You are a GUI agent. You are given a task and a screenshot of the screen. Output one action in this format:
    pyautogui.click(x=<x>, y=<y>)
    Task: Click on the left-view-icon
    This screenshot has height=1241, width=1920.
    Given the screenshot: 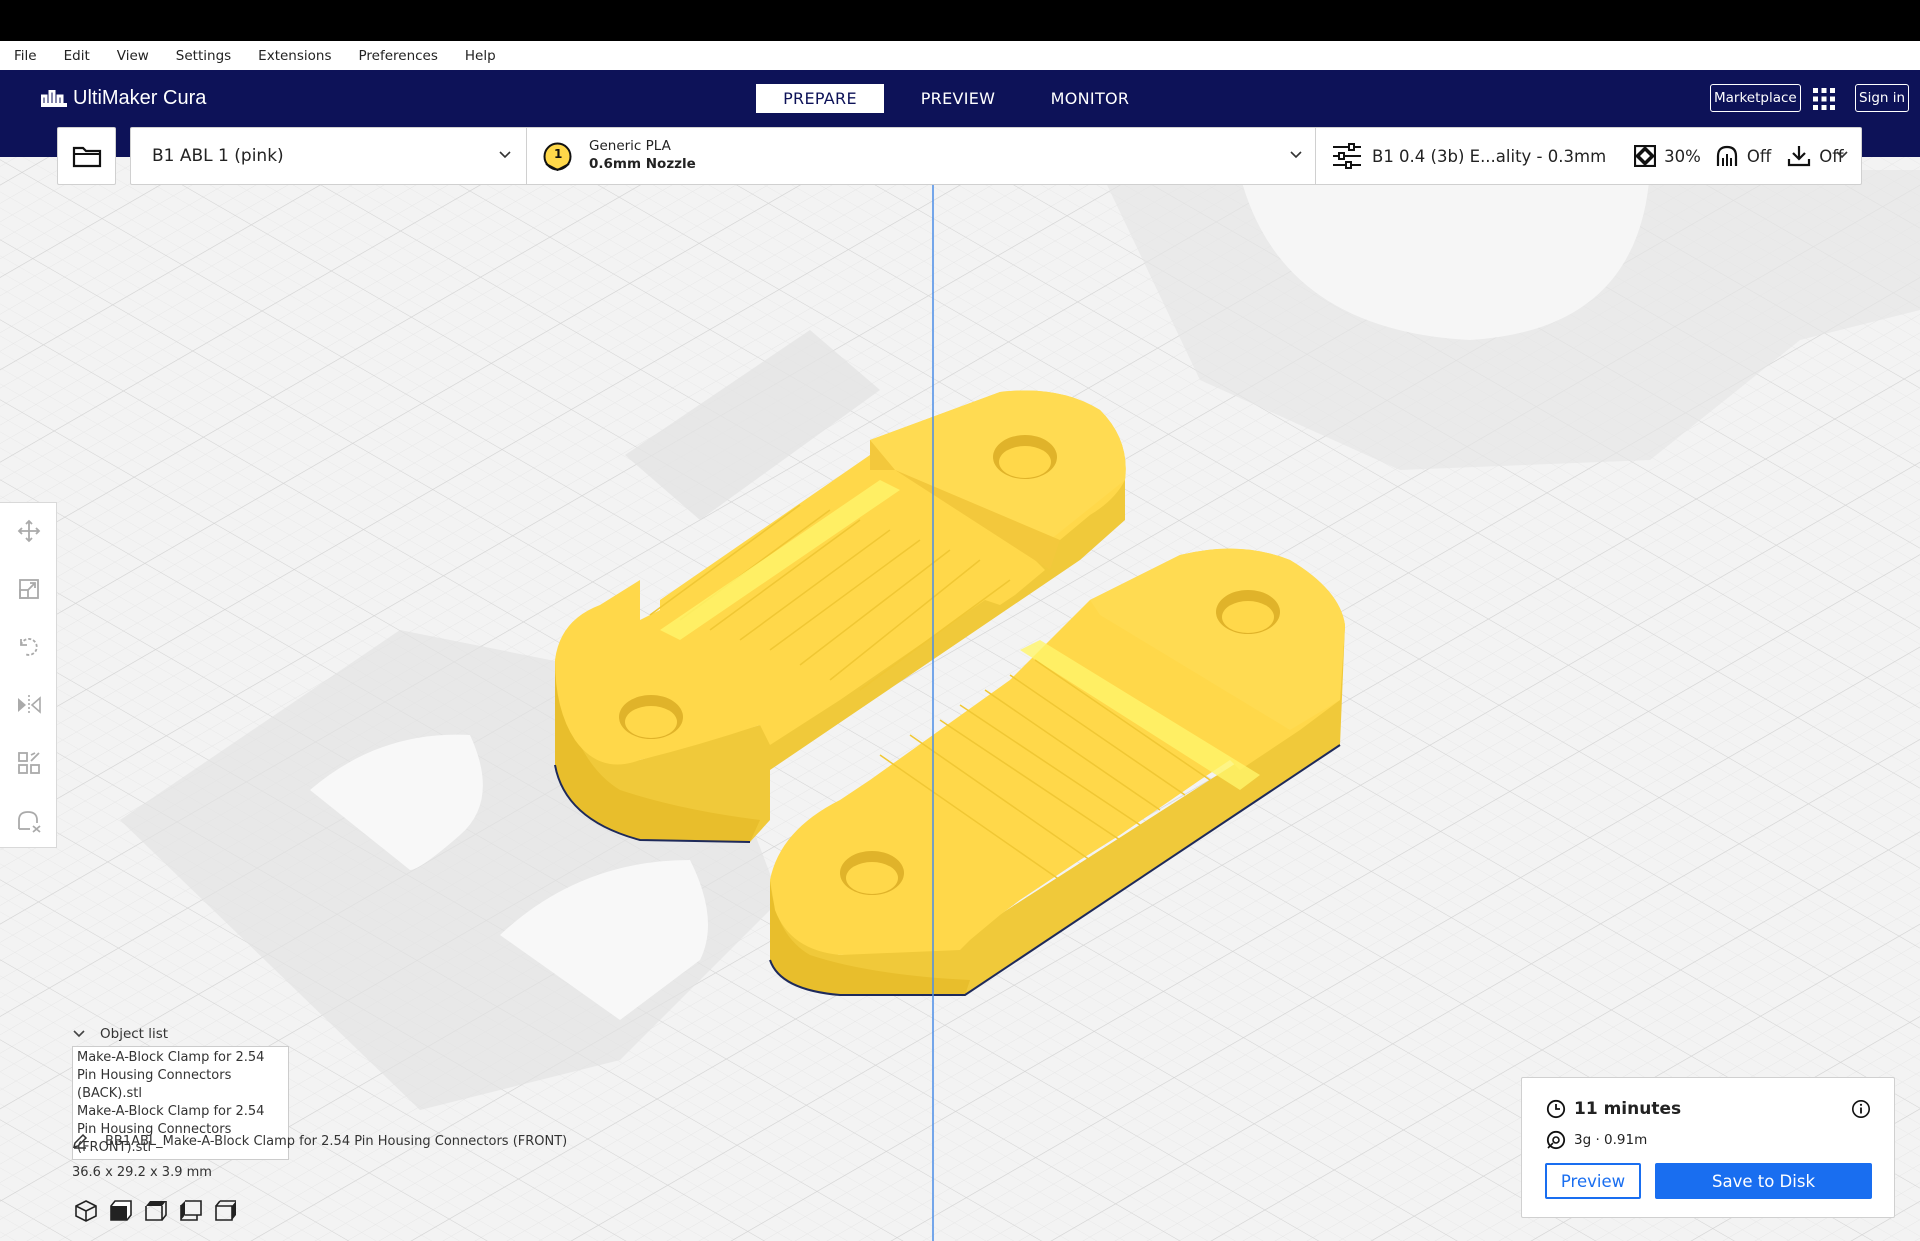 What is the action you would take?
    pyautogui.click(x=190, y=1210)
    